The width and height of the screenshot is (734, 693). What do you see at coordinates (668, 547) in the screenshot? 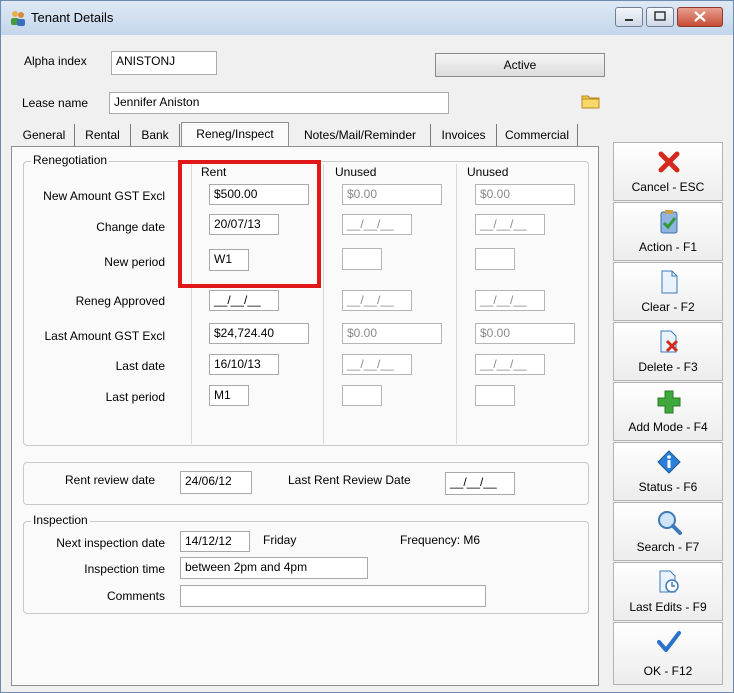
I see `search-button-label: Search - F7` at bounding box center [668, 547].